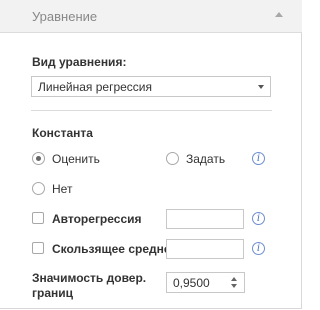  What do you see at coordinates (205, 219) in the screenshot?
I see `autoregression-input` at bounding box center [205, 219].